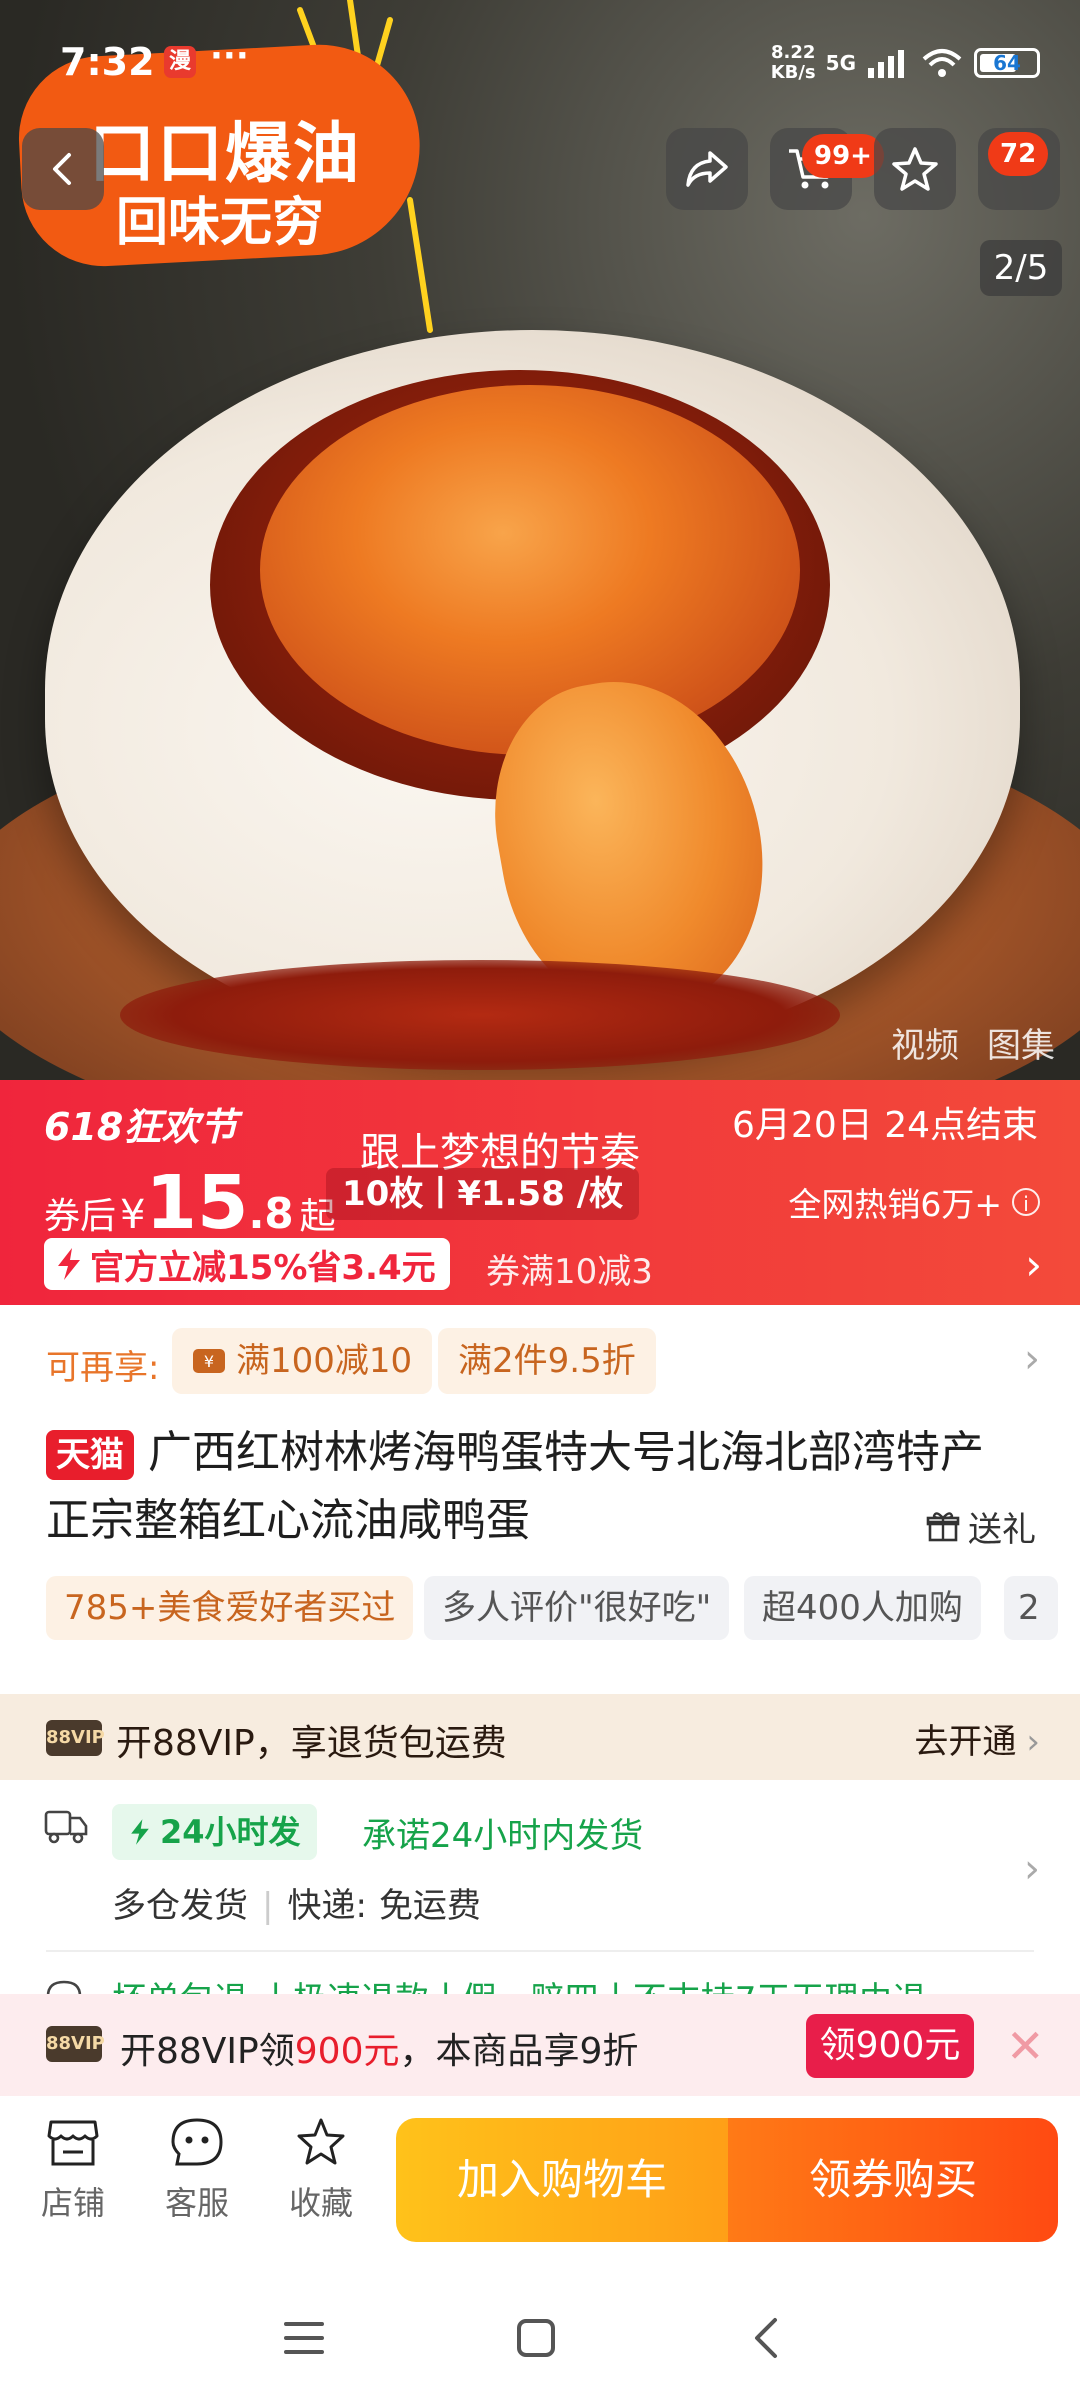  Describe the element at coordinates (219, 223) in the screenshot. I see `promo-text-line2: 回味无穷` at that location.